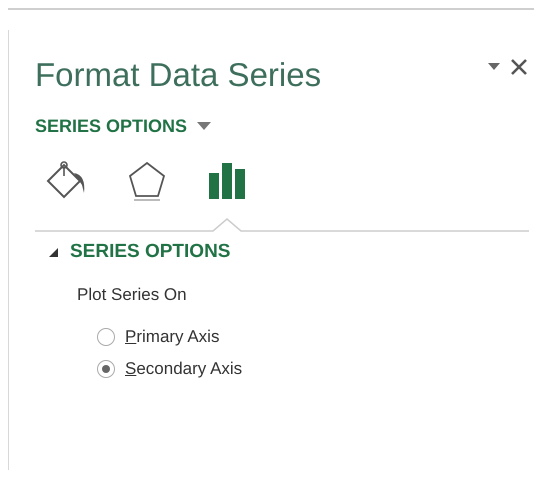 This screenshot has width=534, height=488. What do you see at coordinates (123, 126) in the screenshot?
I see `series-options-dropdown: SERIES OPTIONS` at bounding box center [123, 126].